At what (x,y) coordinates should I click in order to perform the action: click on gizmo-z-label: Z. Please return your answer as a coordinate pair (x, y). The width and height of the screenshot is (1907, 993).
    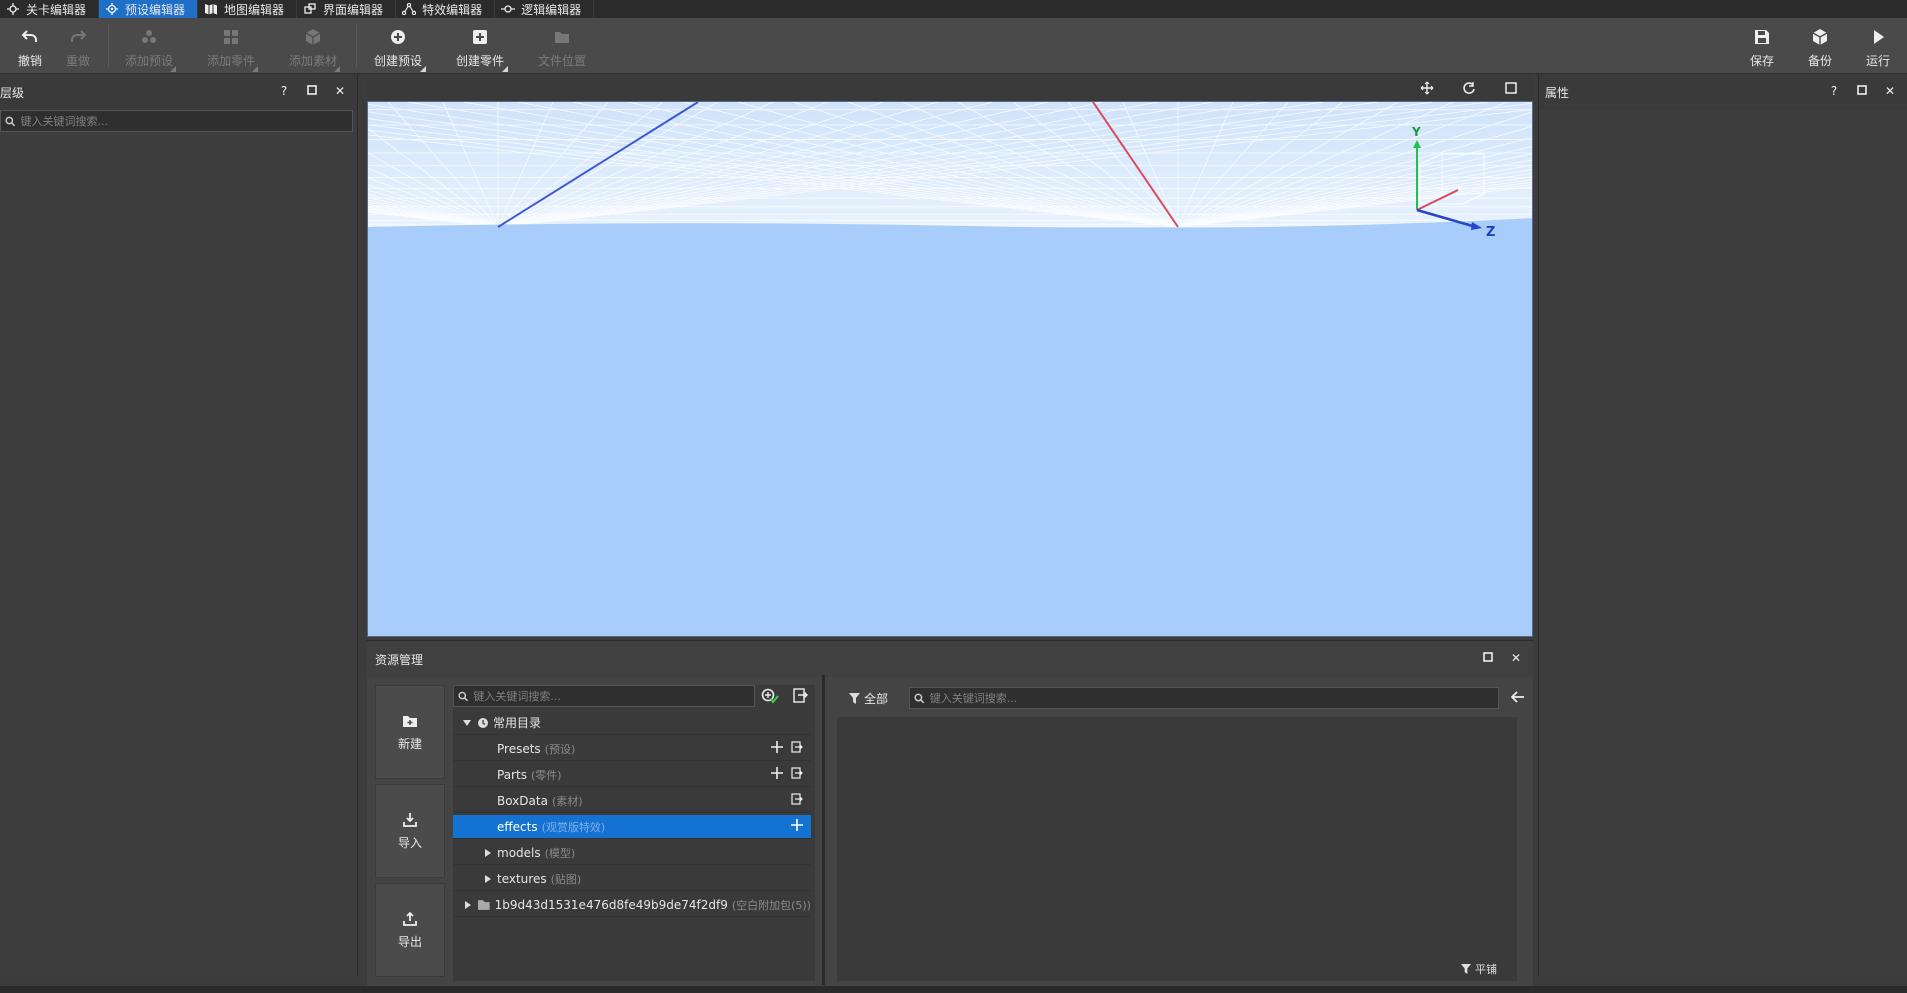
    Looking at the image, I should click on (1490, 232).